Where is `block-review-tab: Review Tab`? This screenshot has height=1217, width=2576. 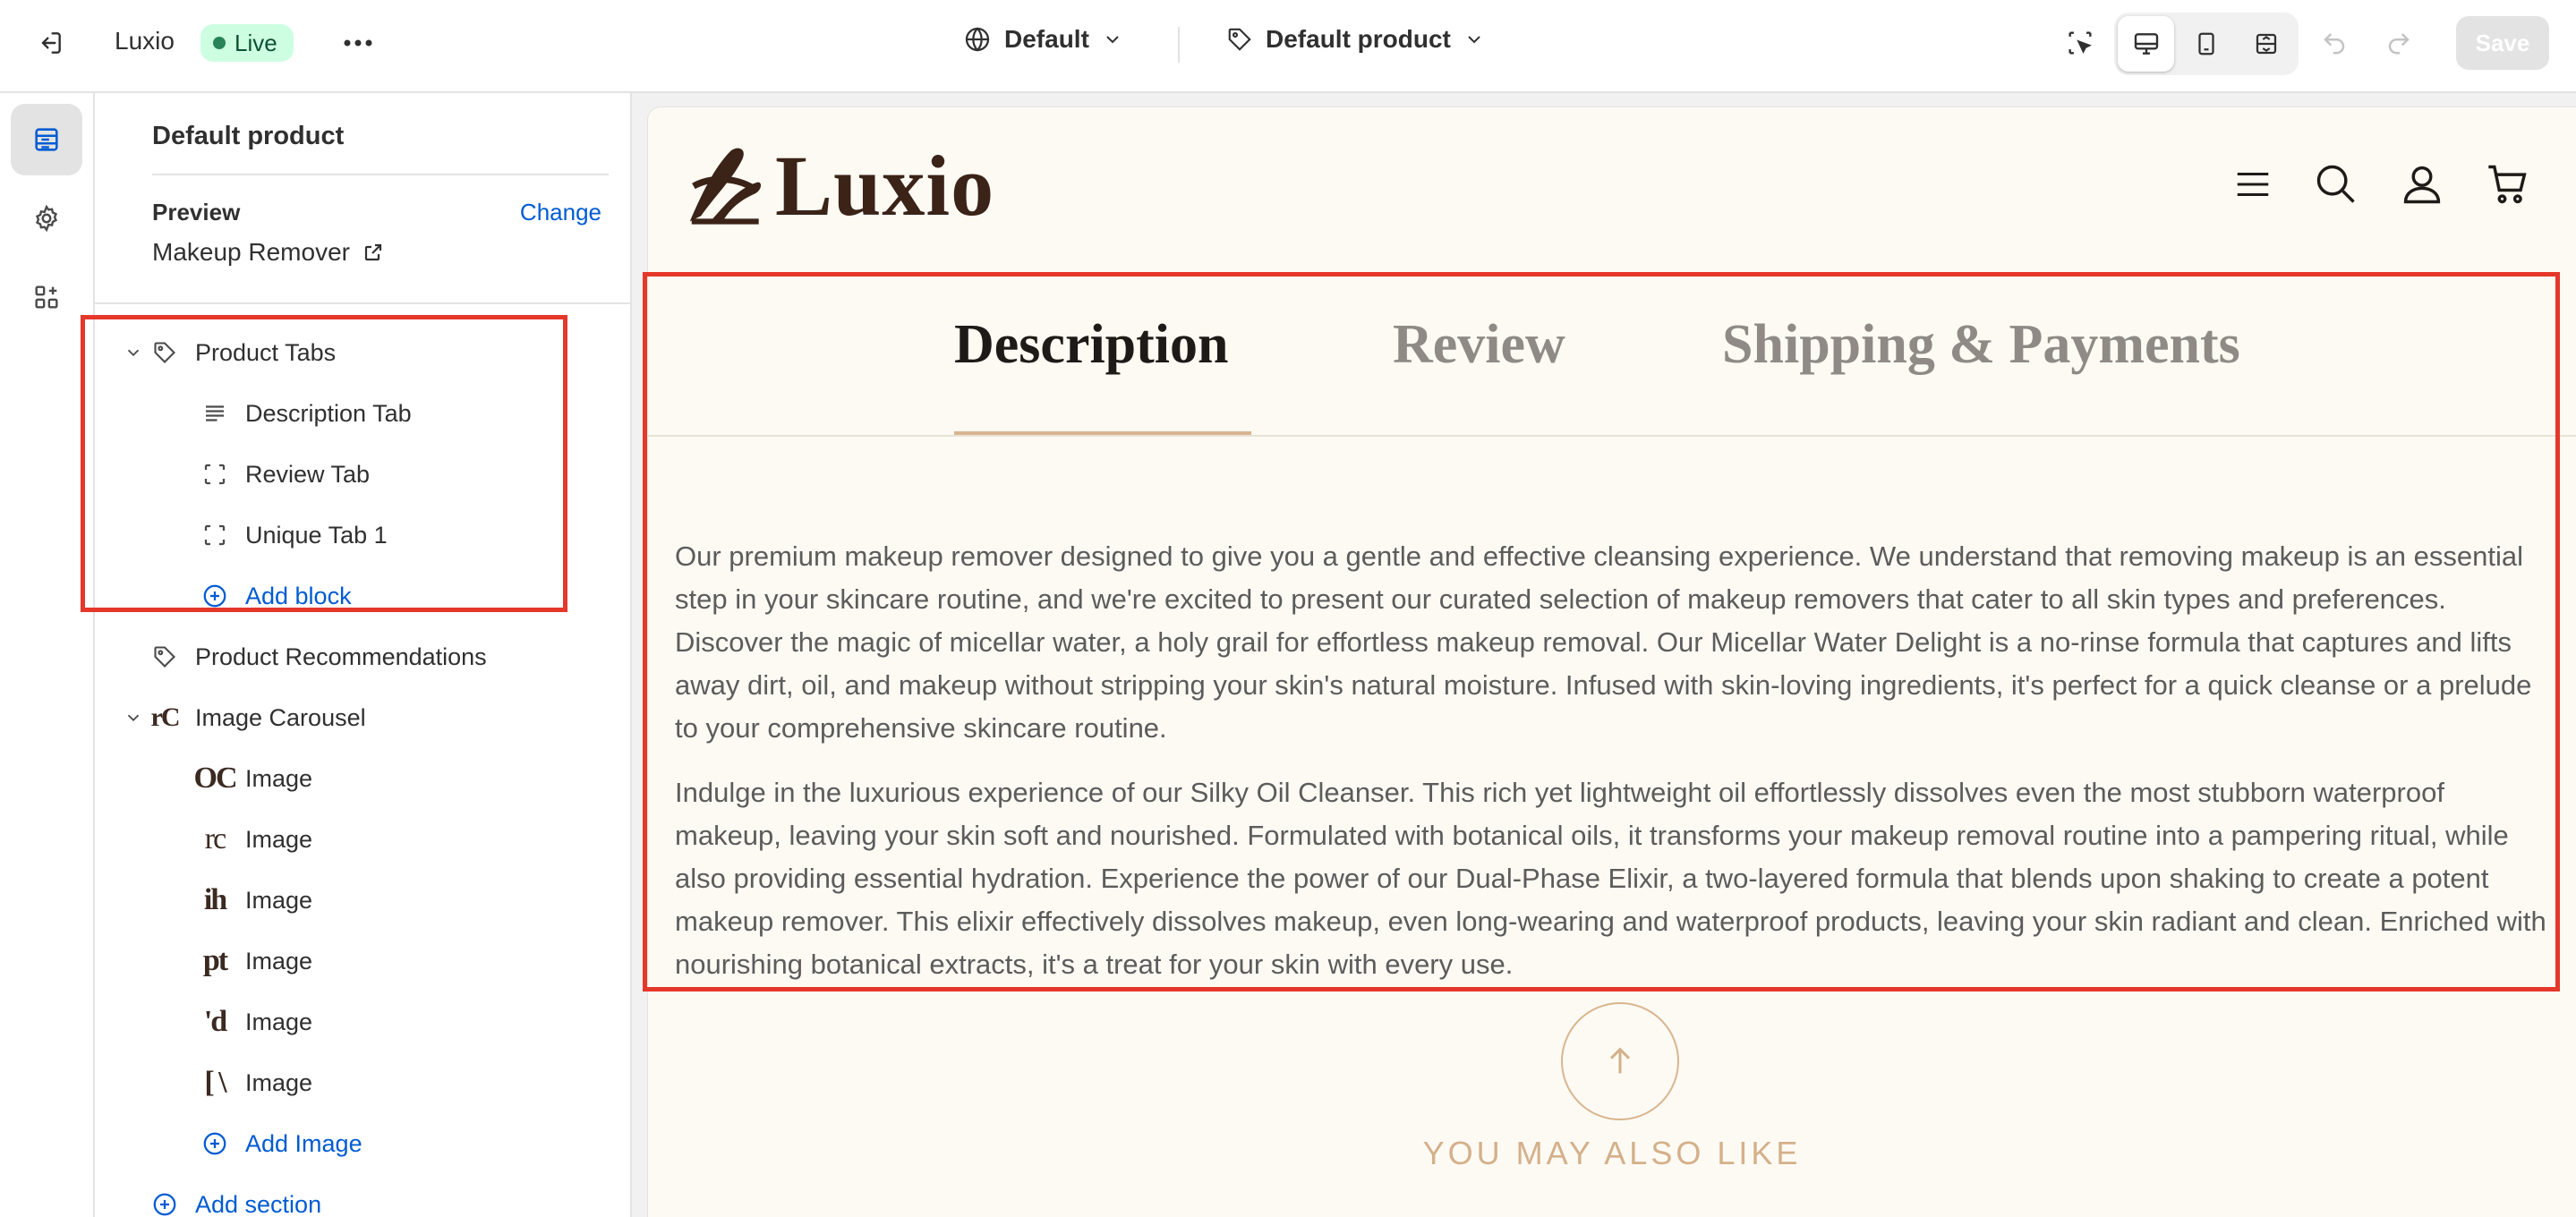
block-review-tab: Review Tab is located at coordinates (283, 474).